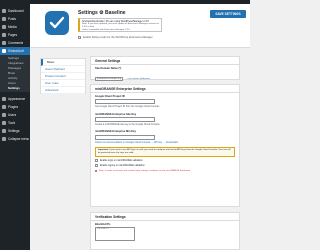 The width and height of the screenshot is (320, 250). What do you see at coordinates (115, 234) in the screenshot?
I see `blocklist-textarea: 192.168.1.1` at bounding box center [115, 234].